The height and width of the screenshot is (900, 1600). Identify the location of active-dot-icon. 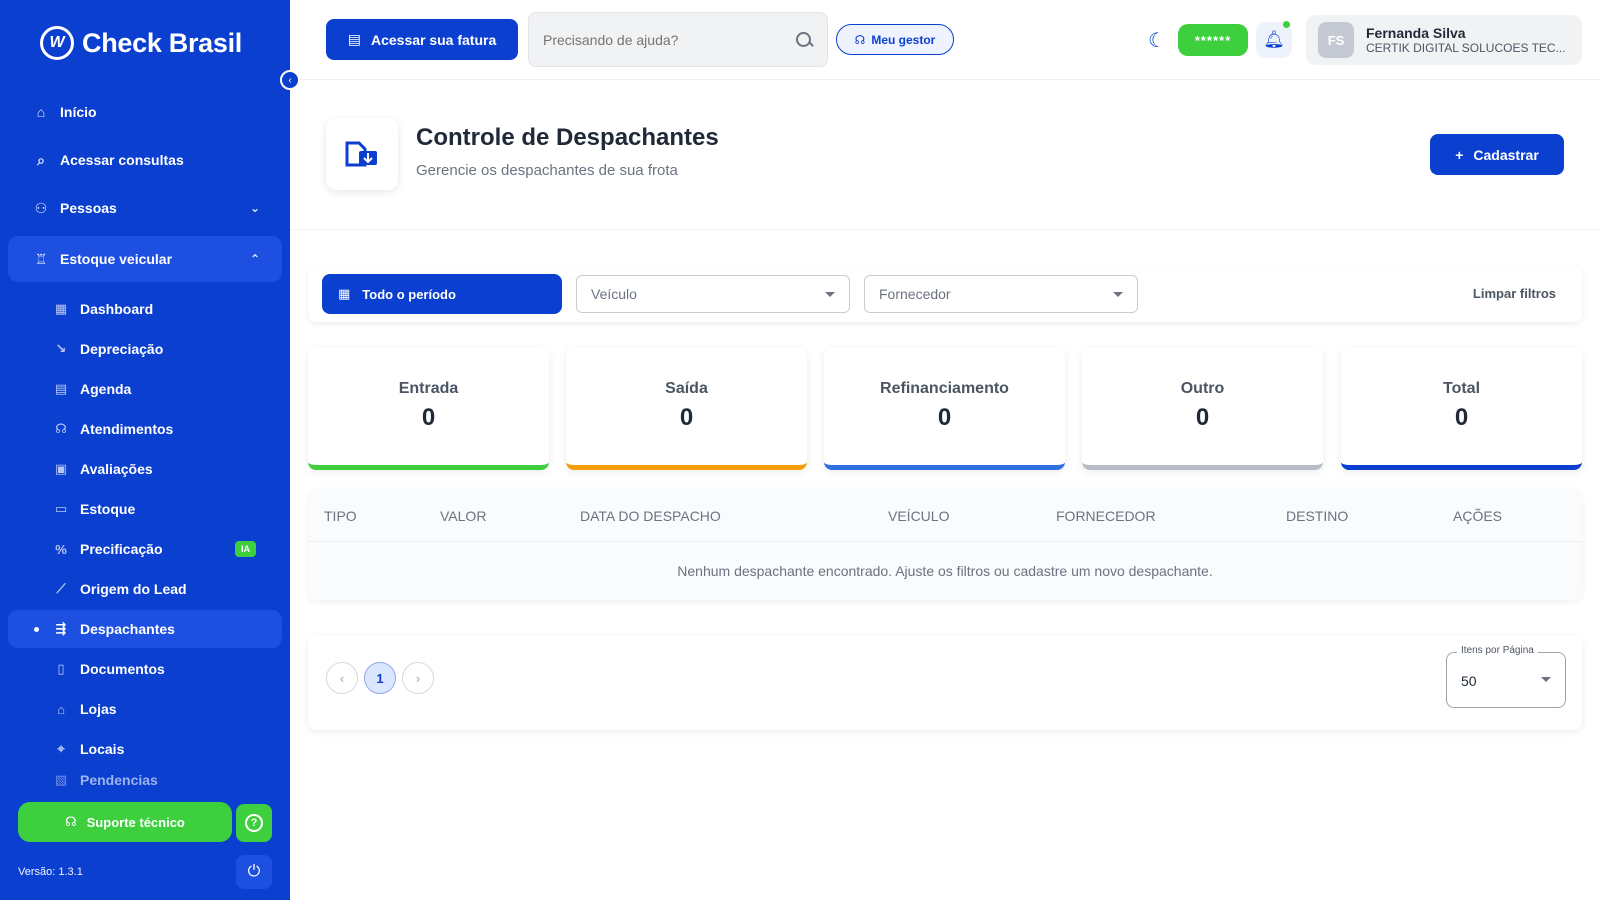
(36, 629).